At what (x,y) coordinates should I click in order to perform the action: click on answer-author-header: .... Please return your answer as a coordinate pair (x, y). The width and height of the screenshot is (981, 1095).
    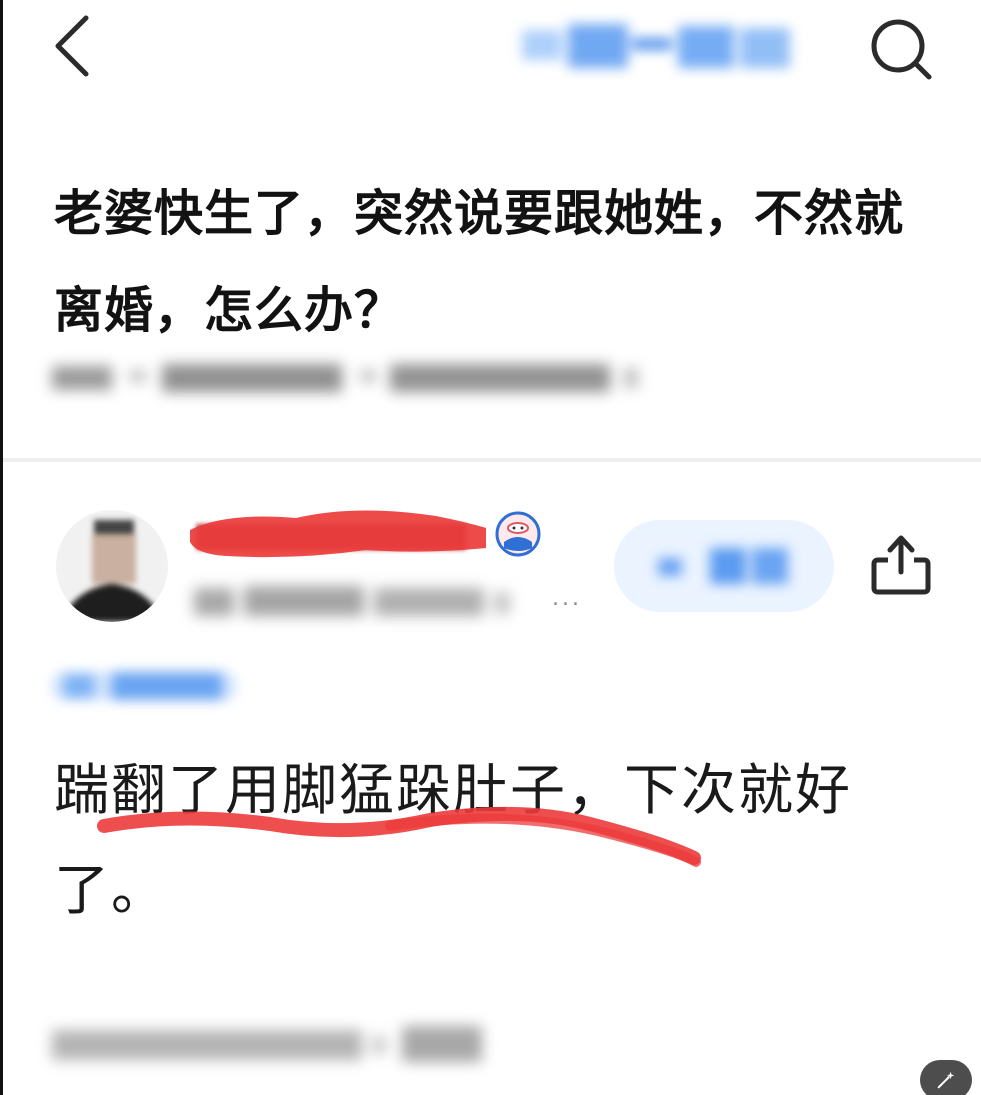
    Looking at the image, I should click on (490, 560).